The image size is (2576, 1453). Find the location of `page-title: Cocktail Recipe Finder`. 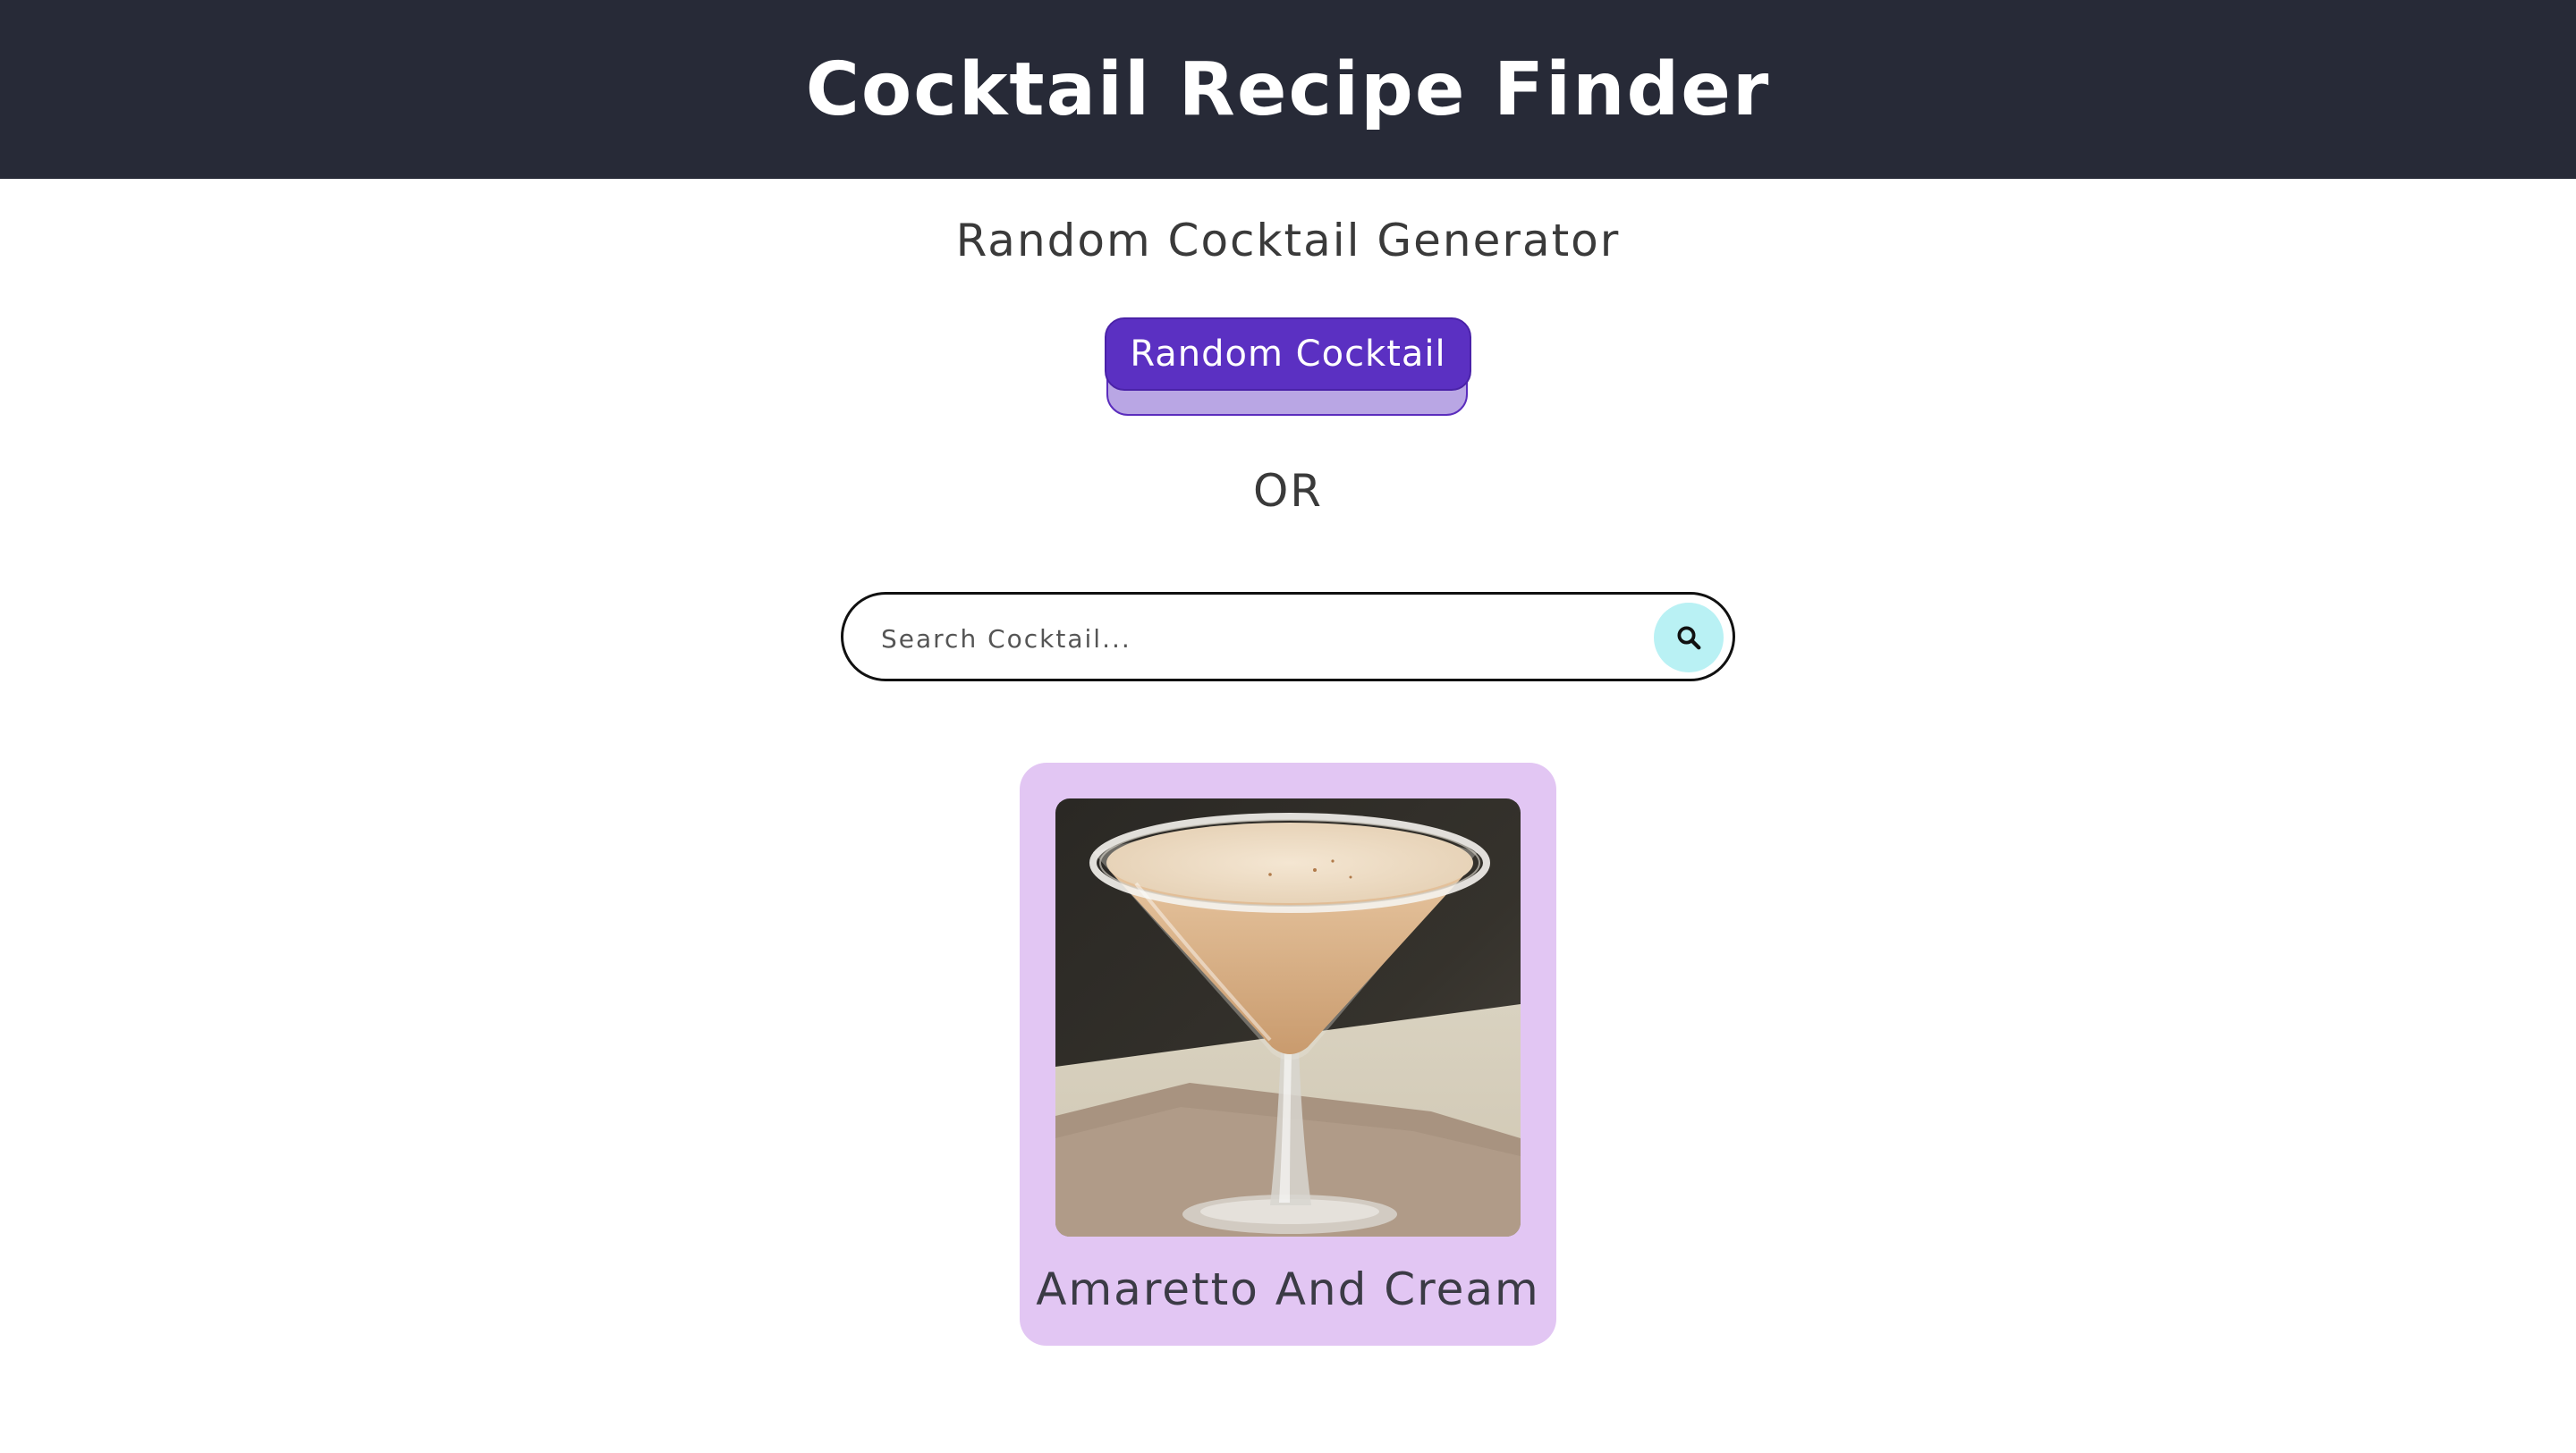

page-title: Cocktail Recipe Finder is located at coordinates (1288, 89).